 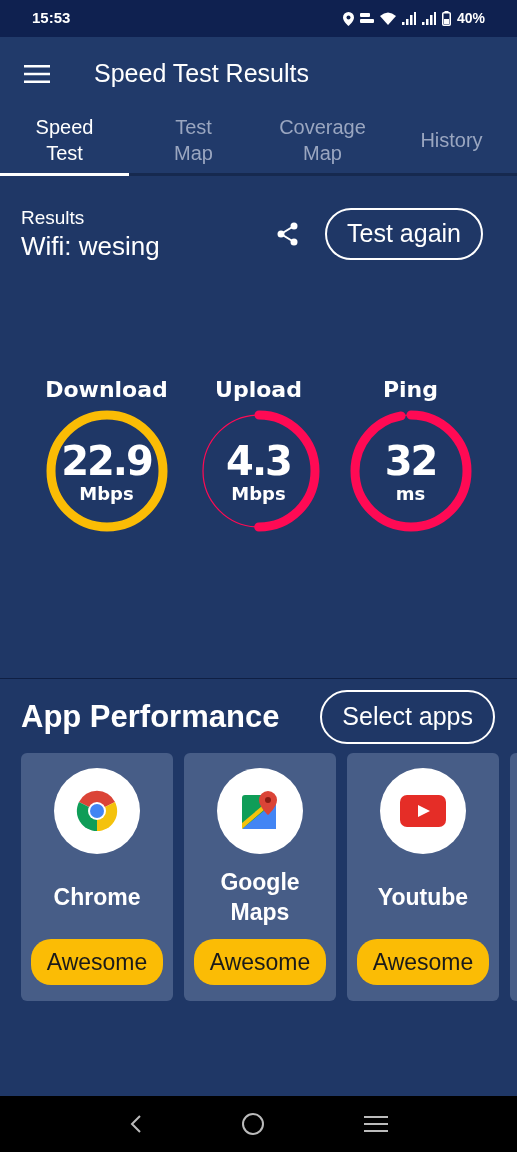 What do you see at coordinates (423, 877) in the screenshot?
I see `app-card: Youtube Awesome` at bounding box center [423, 877].